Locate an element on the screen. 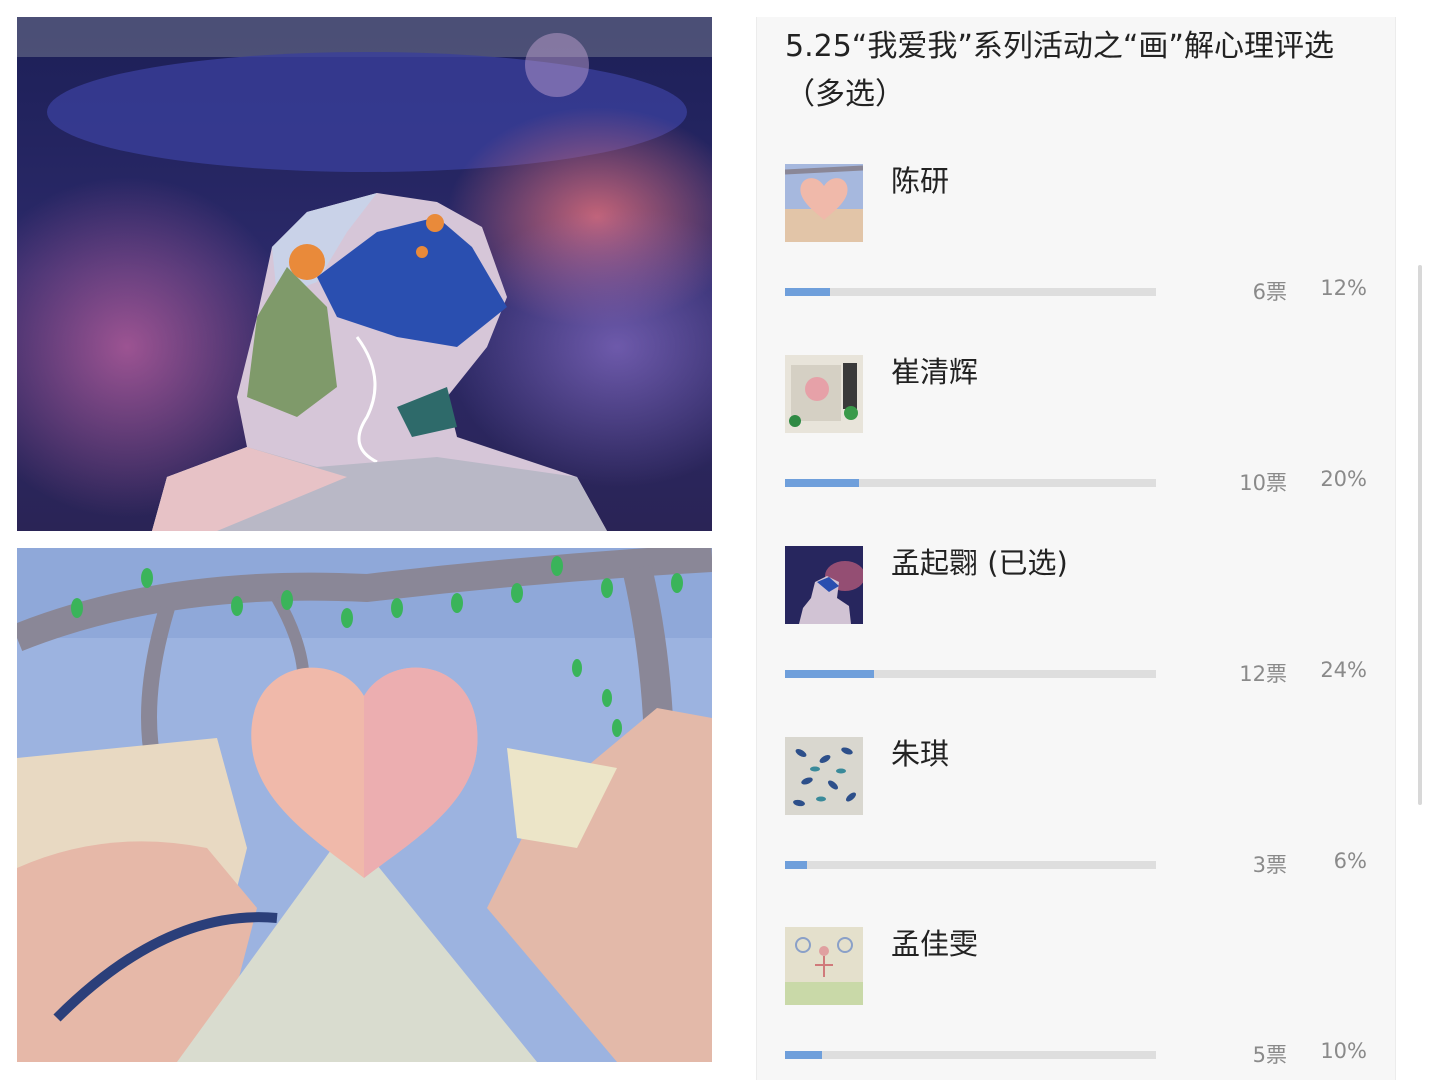  vote-count: 10票 is located at coordinates (1263, 483).